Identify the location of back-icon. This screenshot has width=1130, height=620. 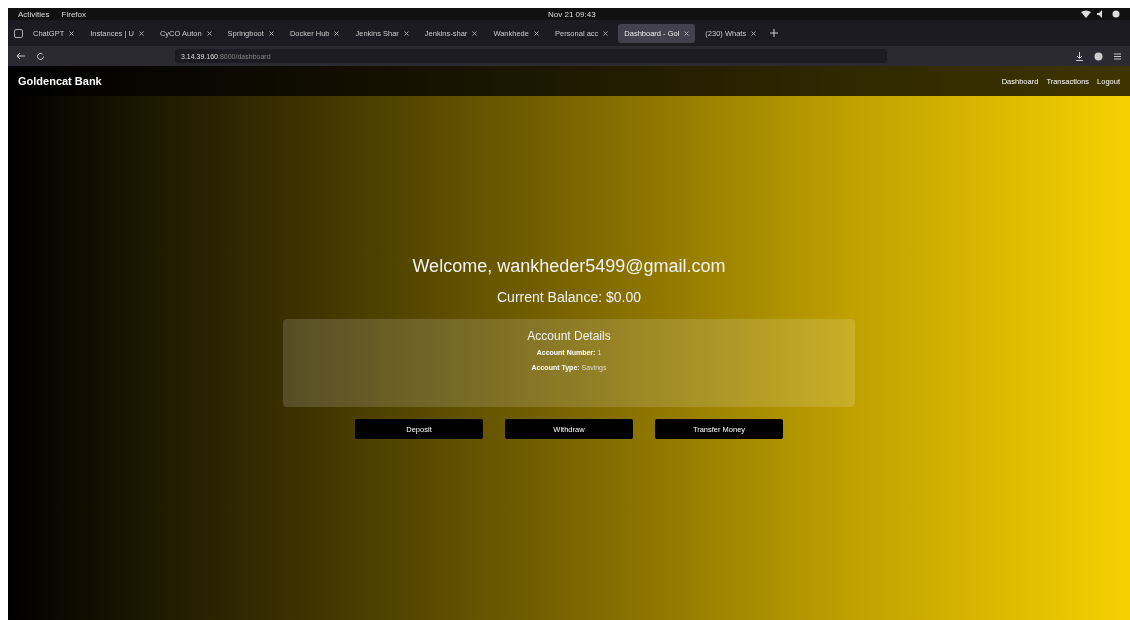
(21, 56).